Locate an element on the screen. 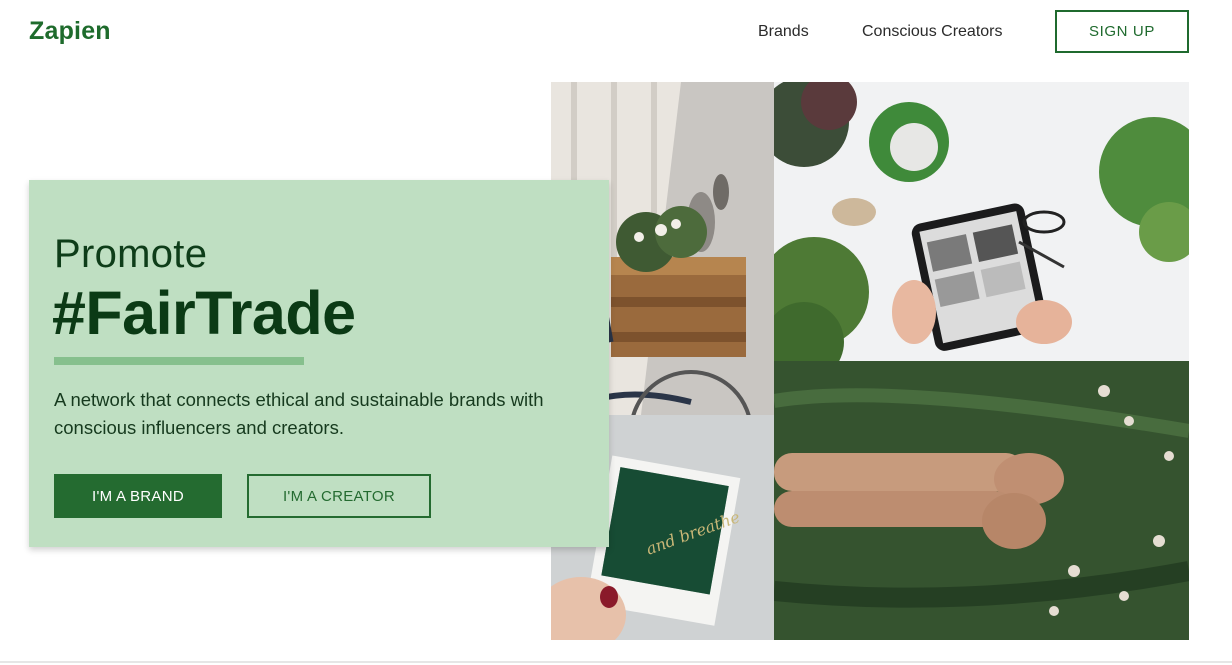 This screenshot has width=1232, height=665. page-divider is located at coordinates (616, 662).